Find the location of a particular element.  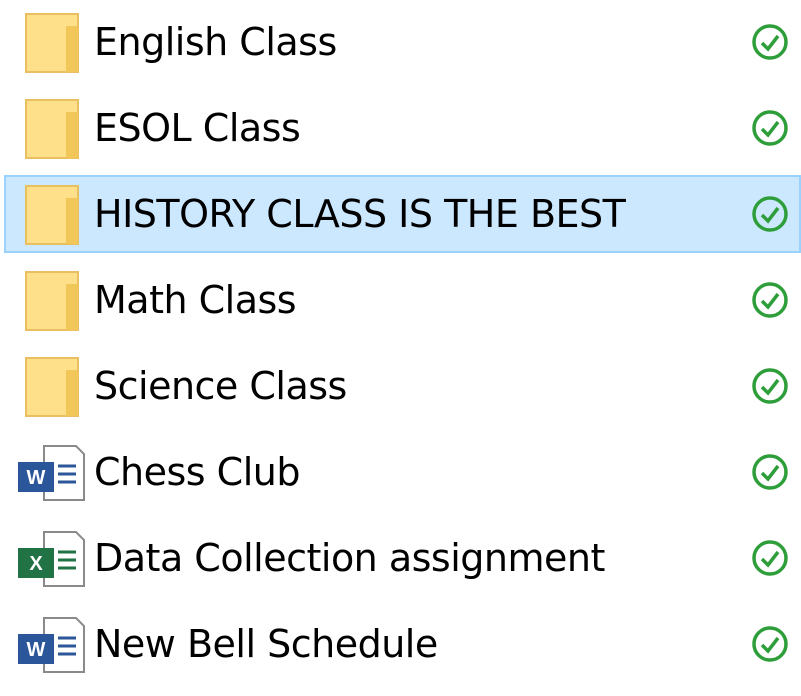

list-item-esol-class: ESOL Class is located at coordinates (400, 128).